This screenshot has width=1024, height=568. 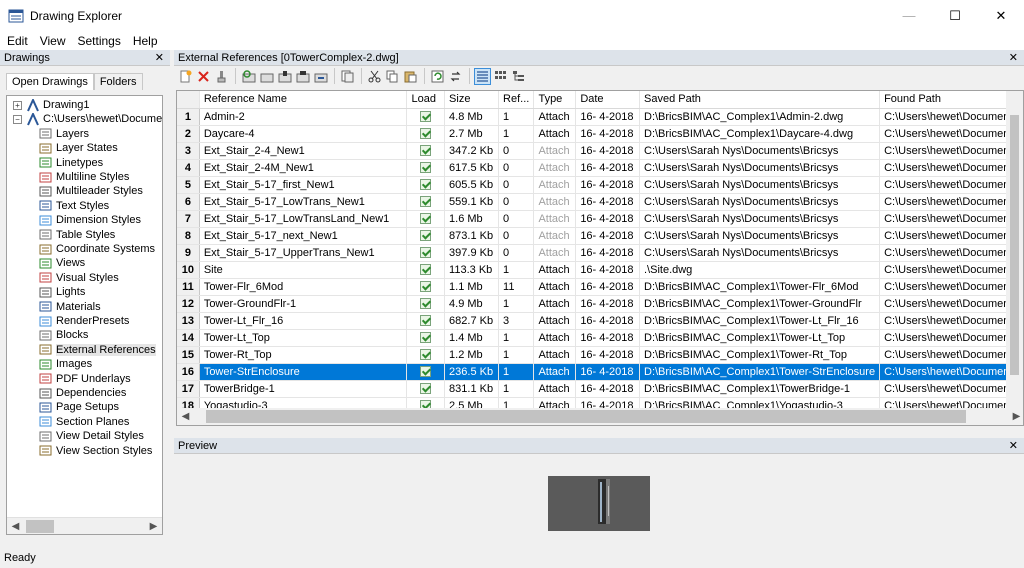 I want to click on saved-path-cell: D:\BricsBIM\AC_Complex1\Daycare-4.dwg, so click(x=760, y=134).